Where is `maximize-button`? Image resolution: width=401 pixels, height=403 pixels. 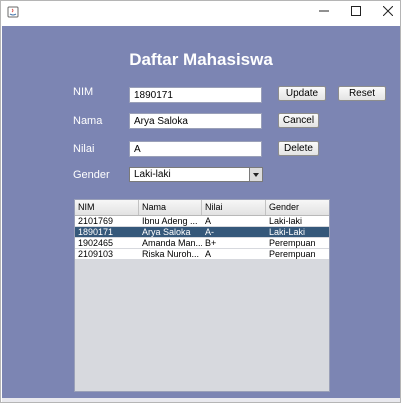 maximize-button is located at coordinates (356, 12).